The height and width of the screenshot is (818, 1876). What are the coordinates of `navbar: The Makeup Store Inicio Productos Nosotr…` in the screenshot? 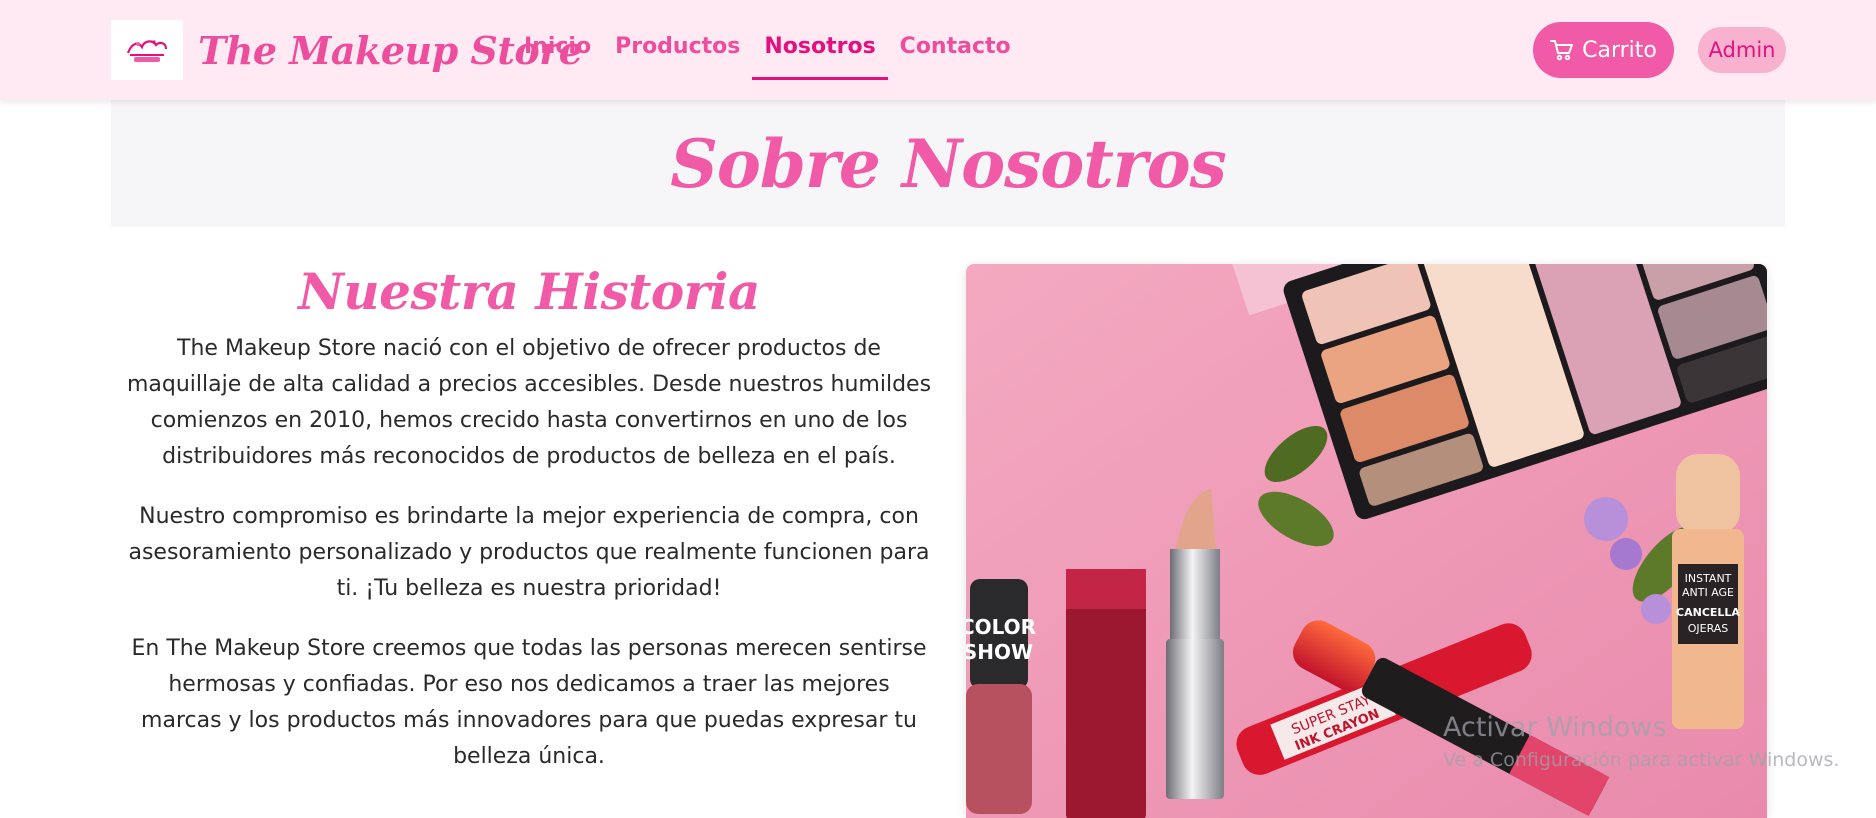 It's located at (938, 50).